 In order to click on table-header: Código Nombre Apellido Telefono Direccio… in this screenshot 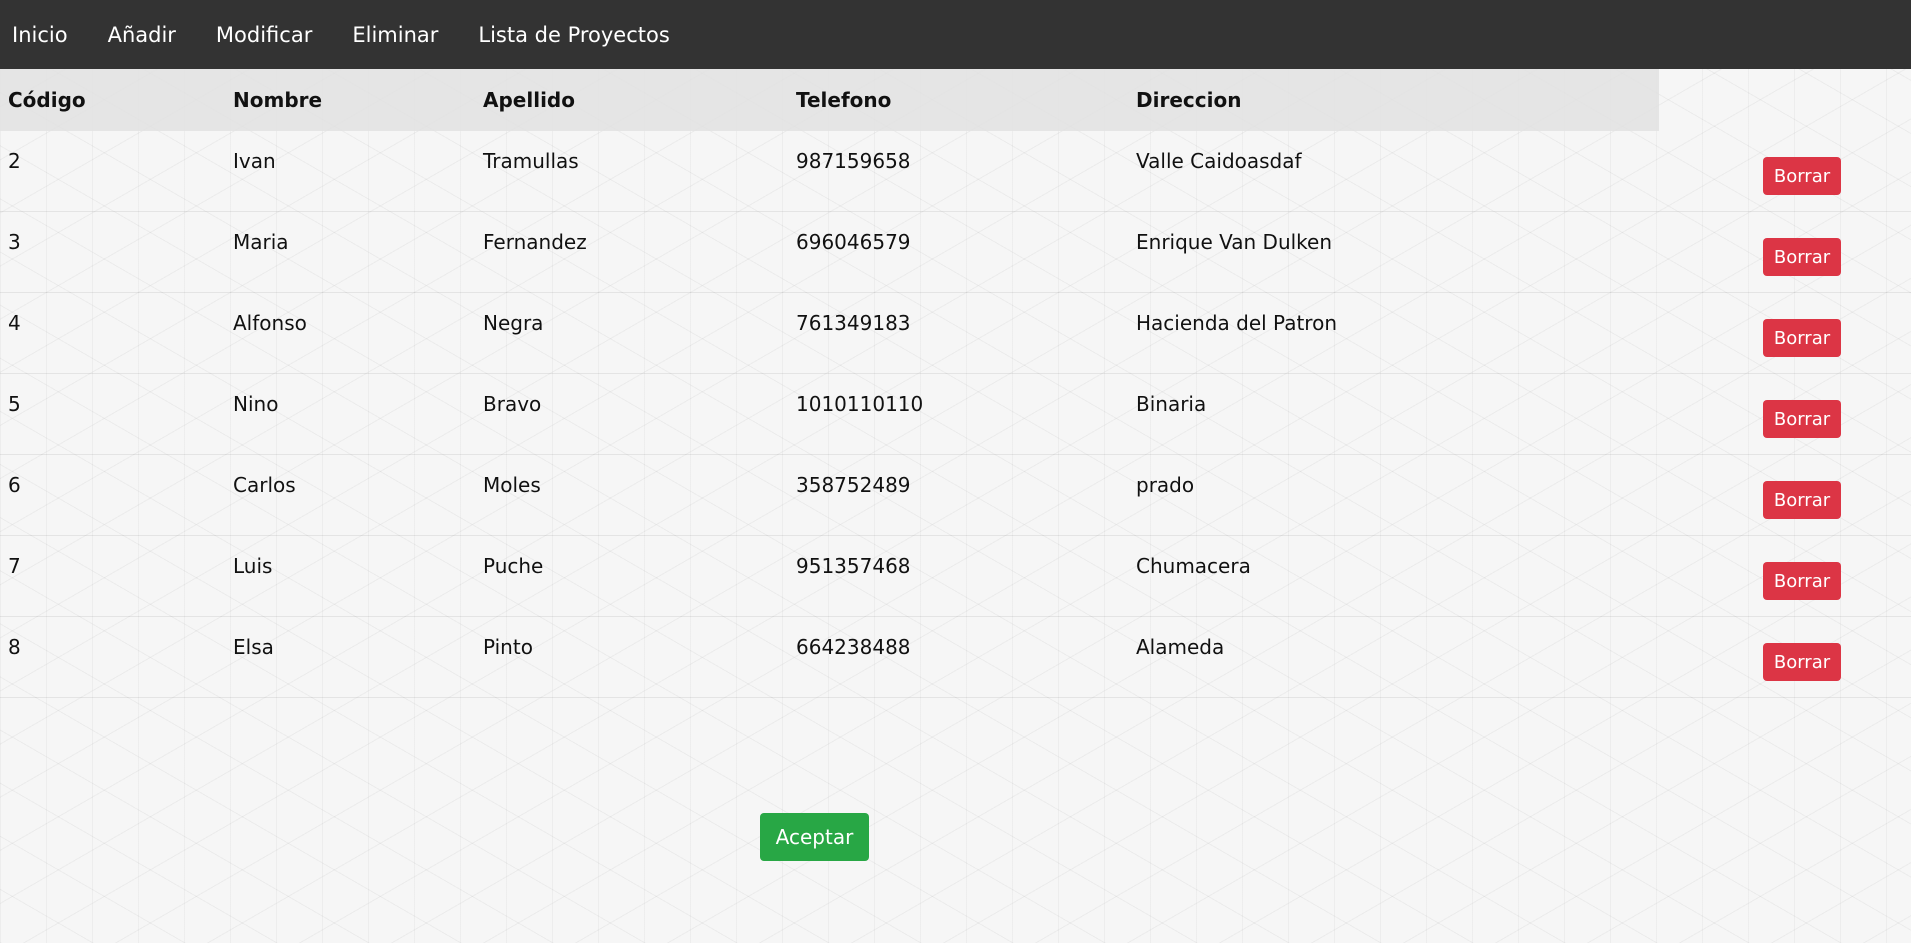, I will do `click(829, 100)`.